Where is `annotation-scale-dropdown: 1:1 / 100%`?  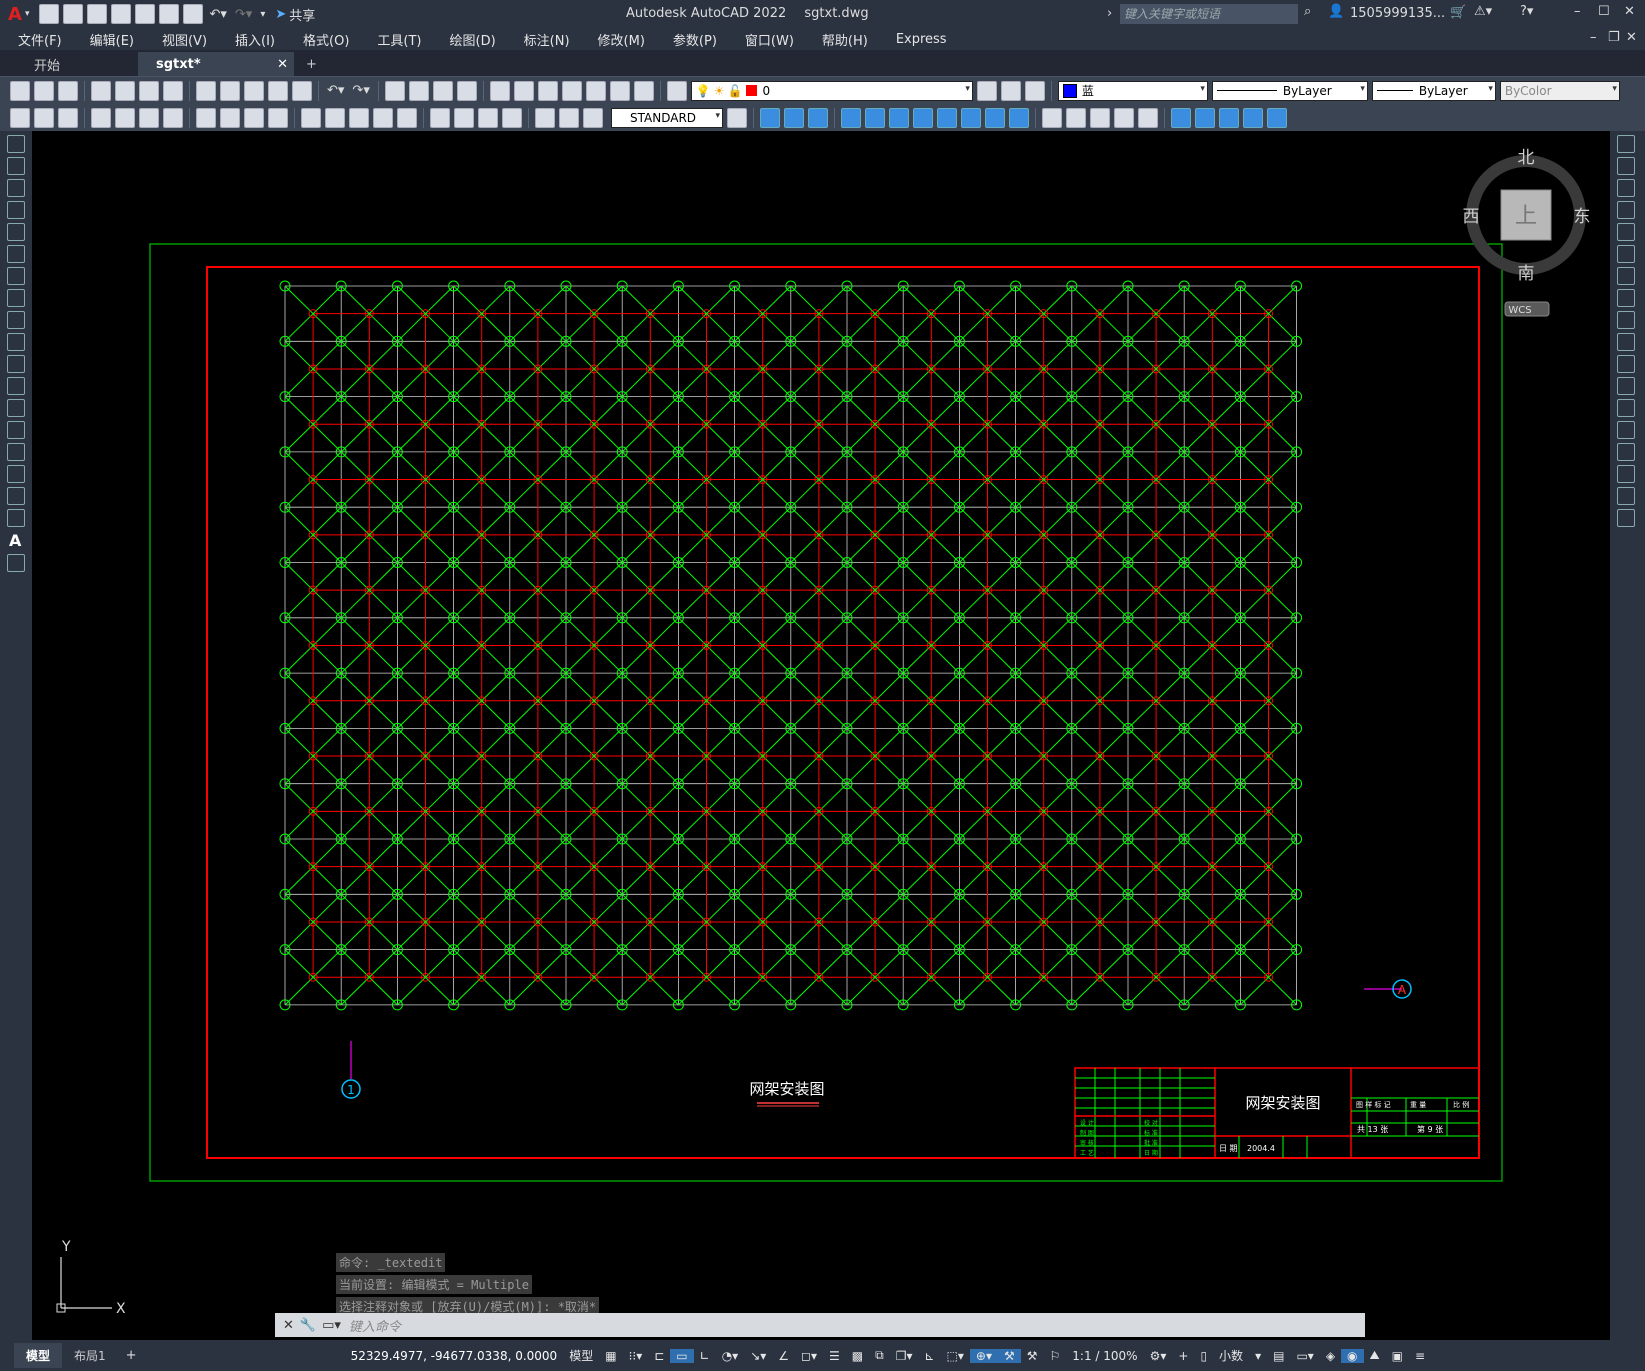
annotation-scale-dropdown: 1:1 / 100% is located at coordinates (1104, 1356).